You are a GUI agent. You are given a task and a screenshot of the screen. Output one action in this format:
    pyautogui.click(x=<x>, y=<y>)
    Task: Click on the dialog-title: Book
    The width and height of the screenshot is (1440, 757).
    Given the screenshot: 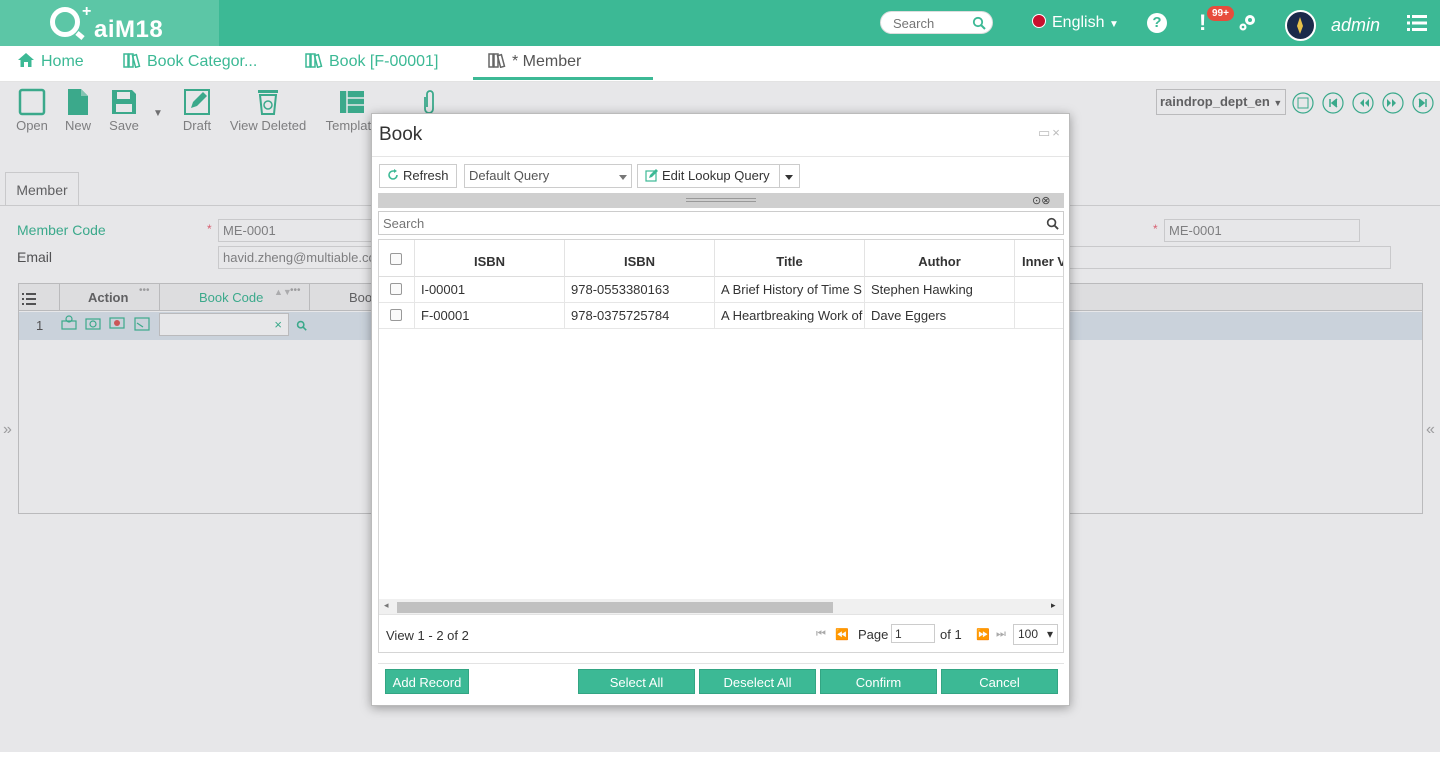 What is the action you would take?
    pyautogui.click(x=401, y=134)
    